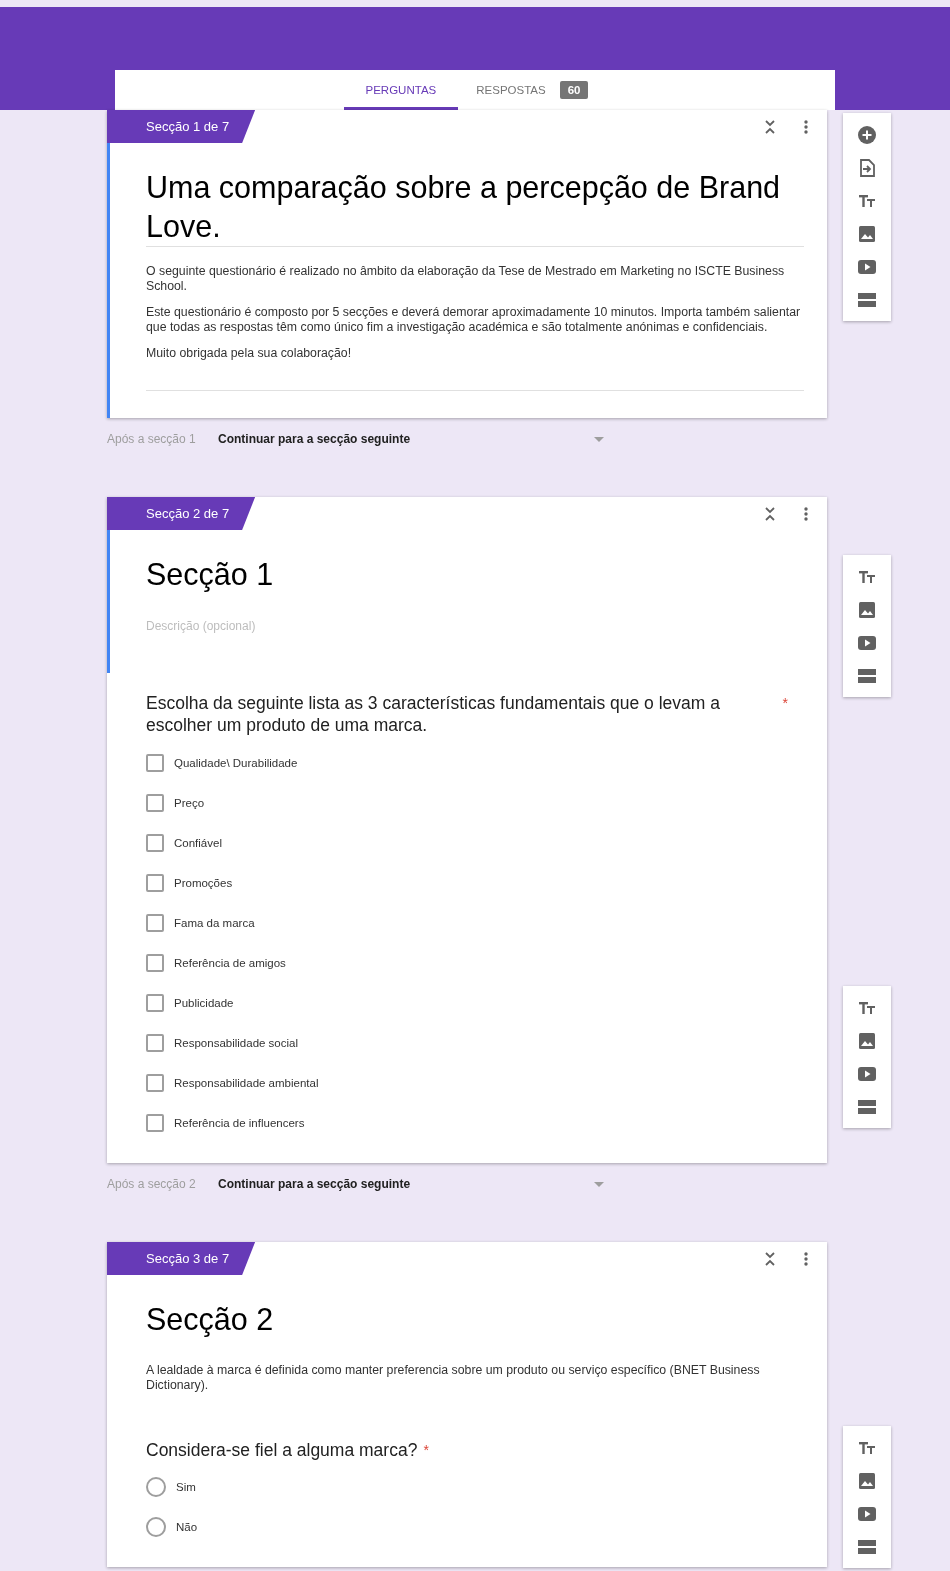 Image resolution: width=950 pixels, height=1571 pixels. What do you see at coordinates (867, 134) in the screenshot?
I see `add-question-icon` at bounding box center [867, 134].